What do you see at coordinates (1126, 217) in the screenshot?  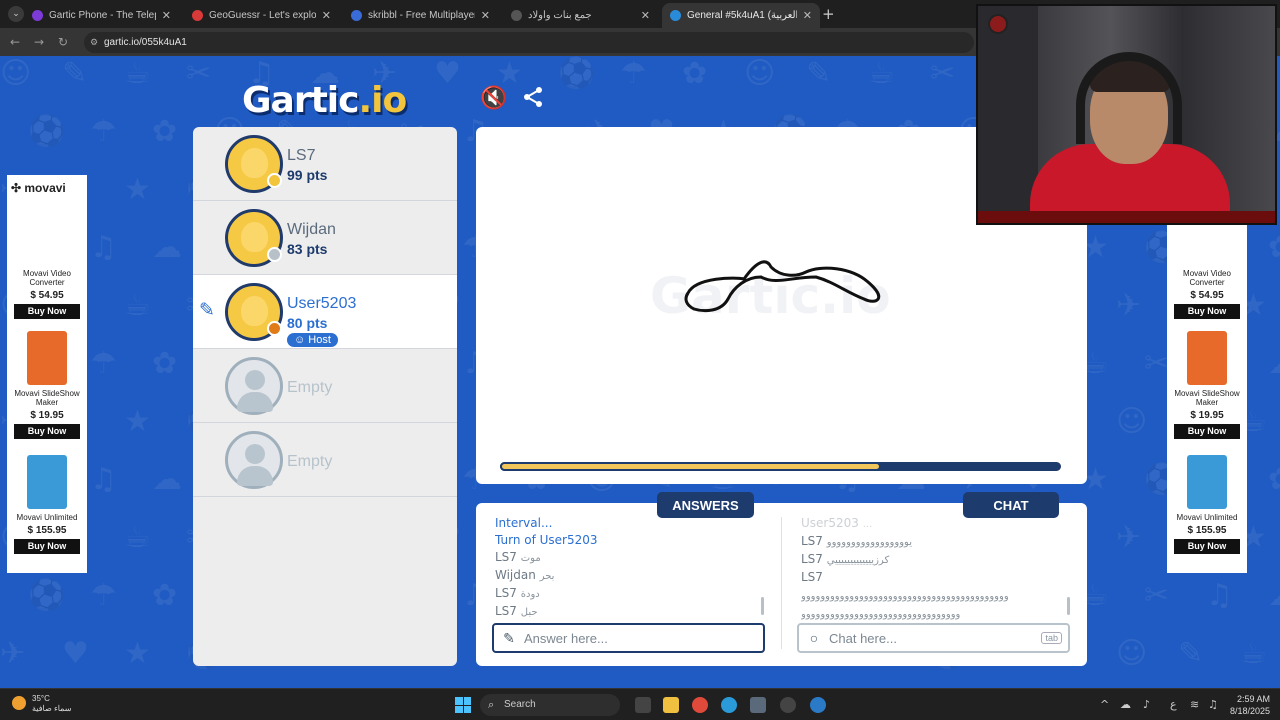 I see `cam-strip` at bounding box center [1126, 217].